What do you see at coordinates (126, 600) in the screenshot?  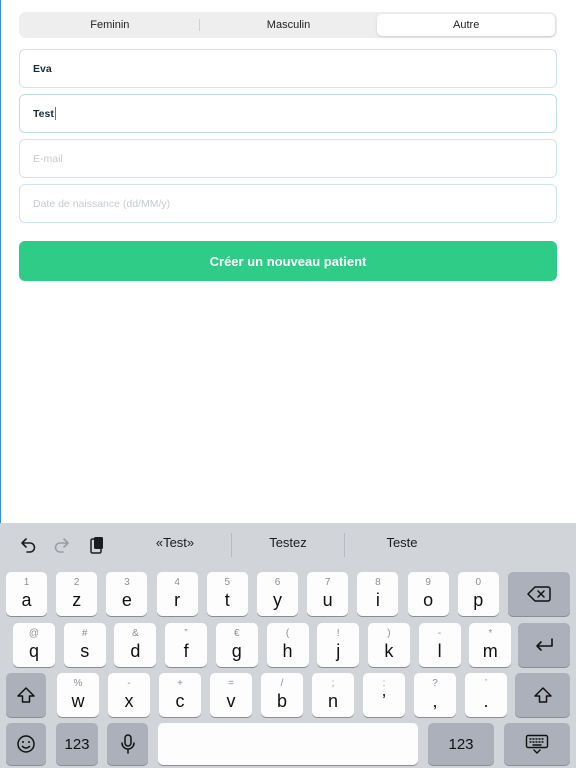 I see `key-primary-label: e` at bounding box center [126, 600].